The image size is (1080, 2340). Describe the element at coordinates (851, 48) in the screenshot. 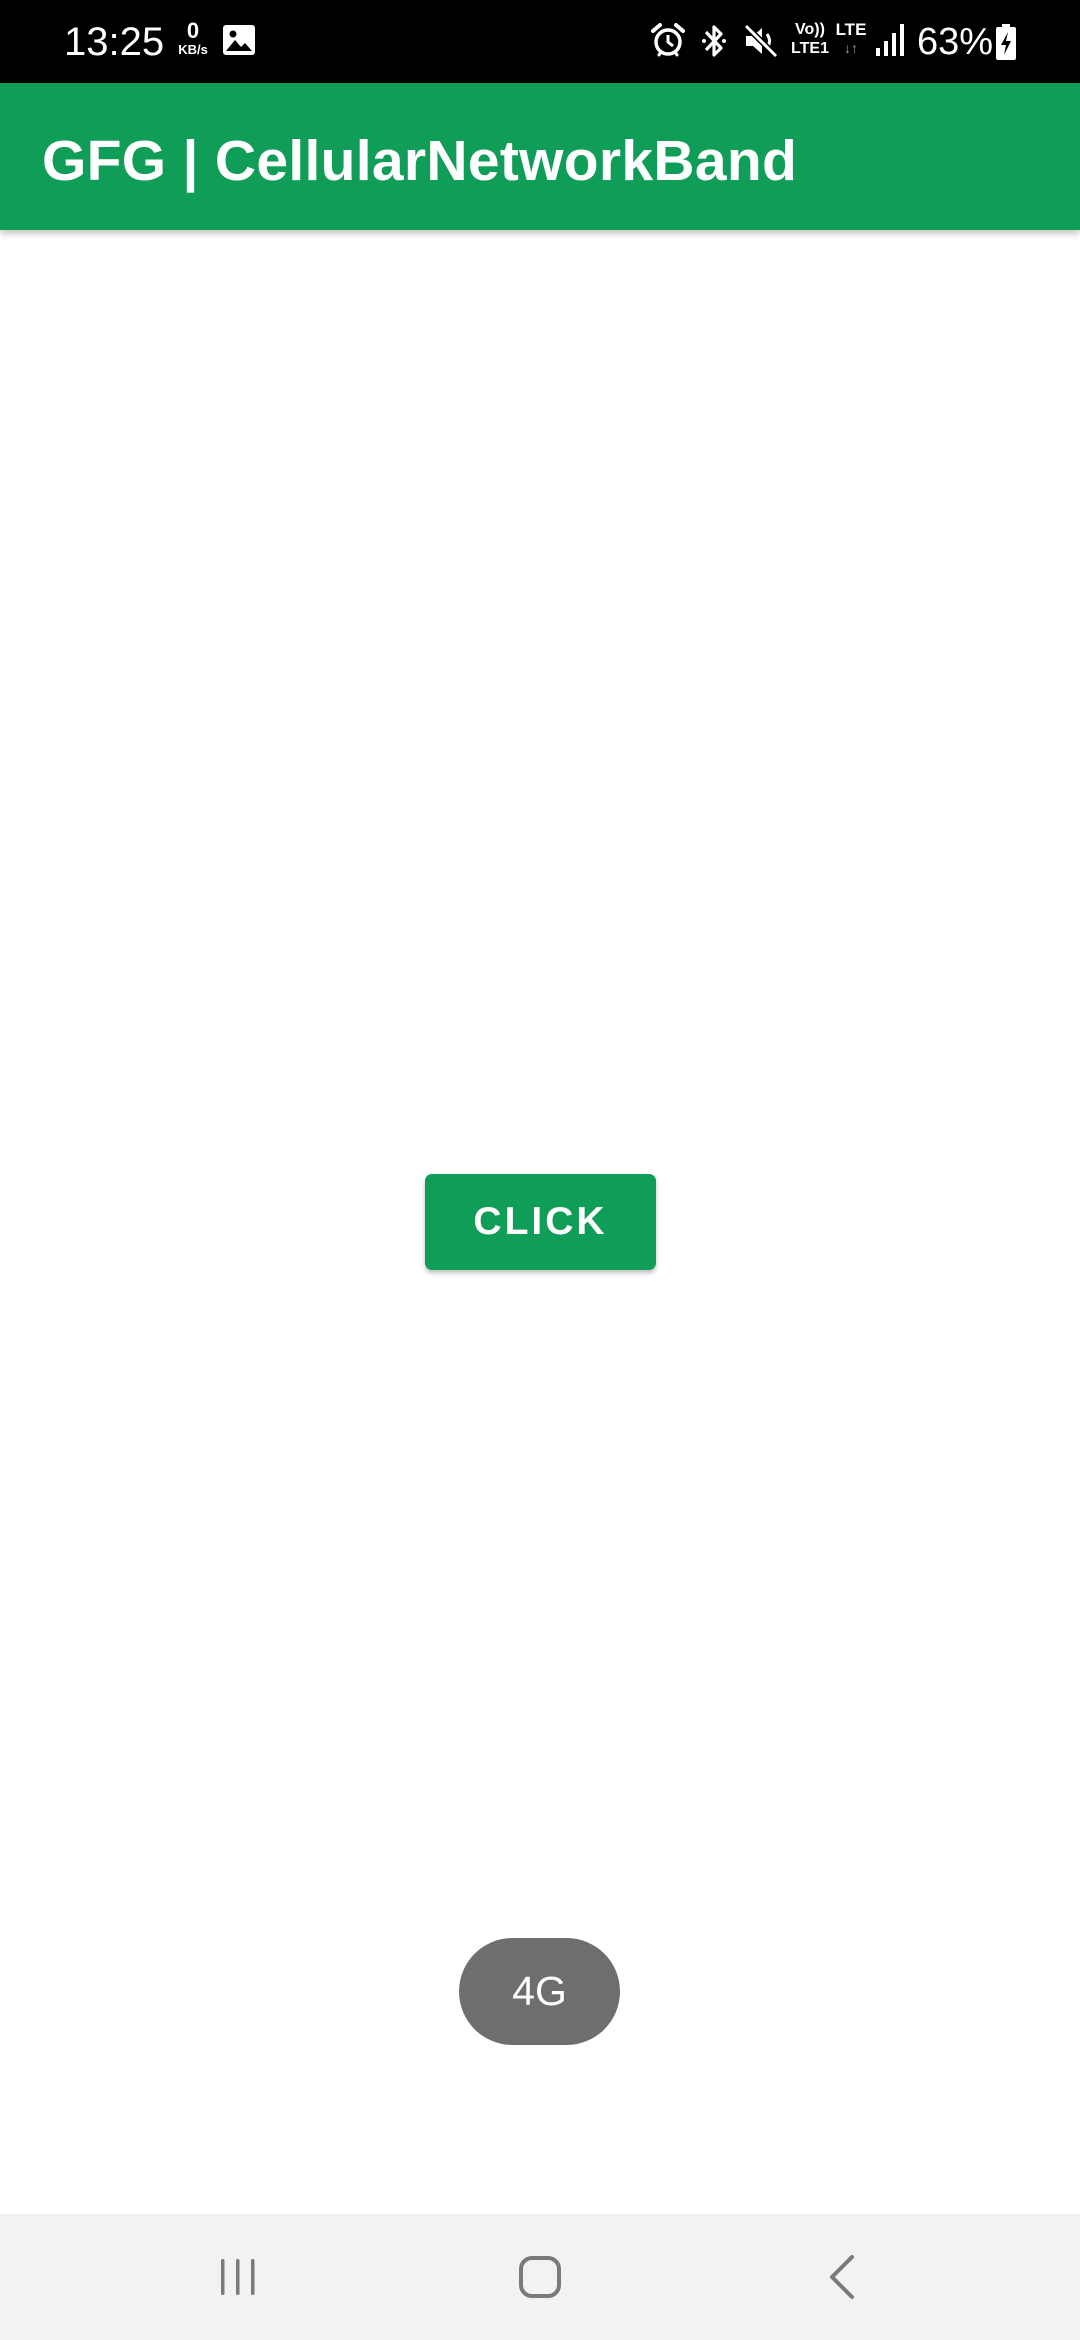

I see `lte-arrows: ↓↑` at that location.